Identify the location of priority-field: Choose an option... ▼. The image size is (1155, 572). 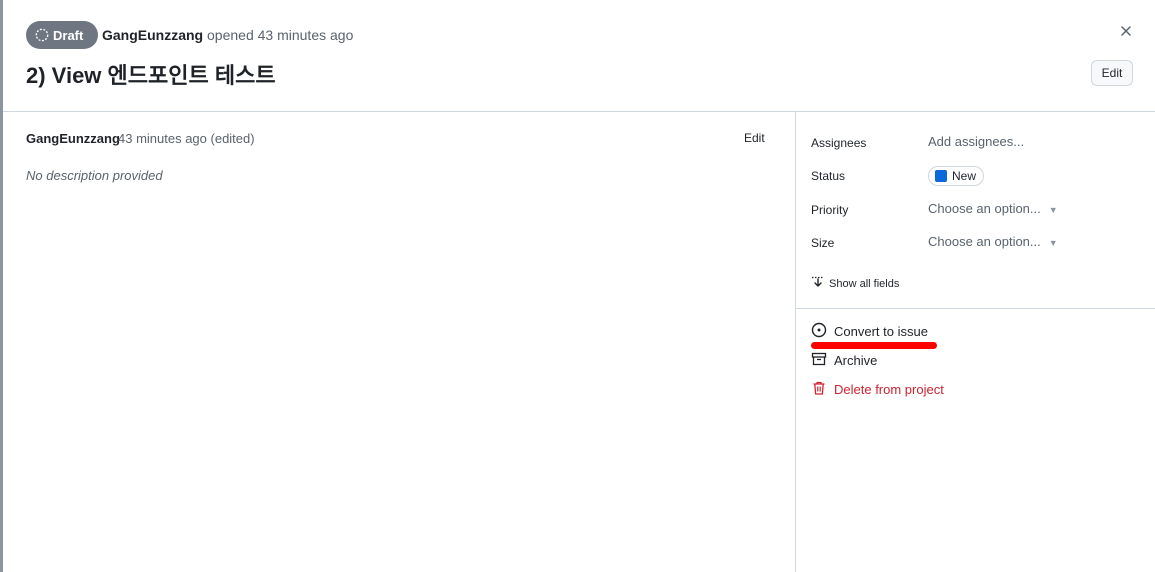
(993, 208).